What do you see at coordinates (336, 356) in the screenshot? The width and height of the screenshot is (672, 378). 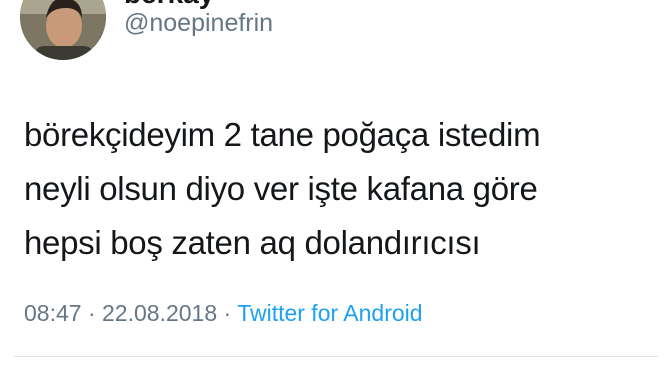 I see `divider` at bounding box center [336, 356].